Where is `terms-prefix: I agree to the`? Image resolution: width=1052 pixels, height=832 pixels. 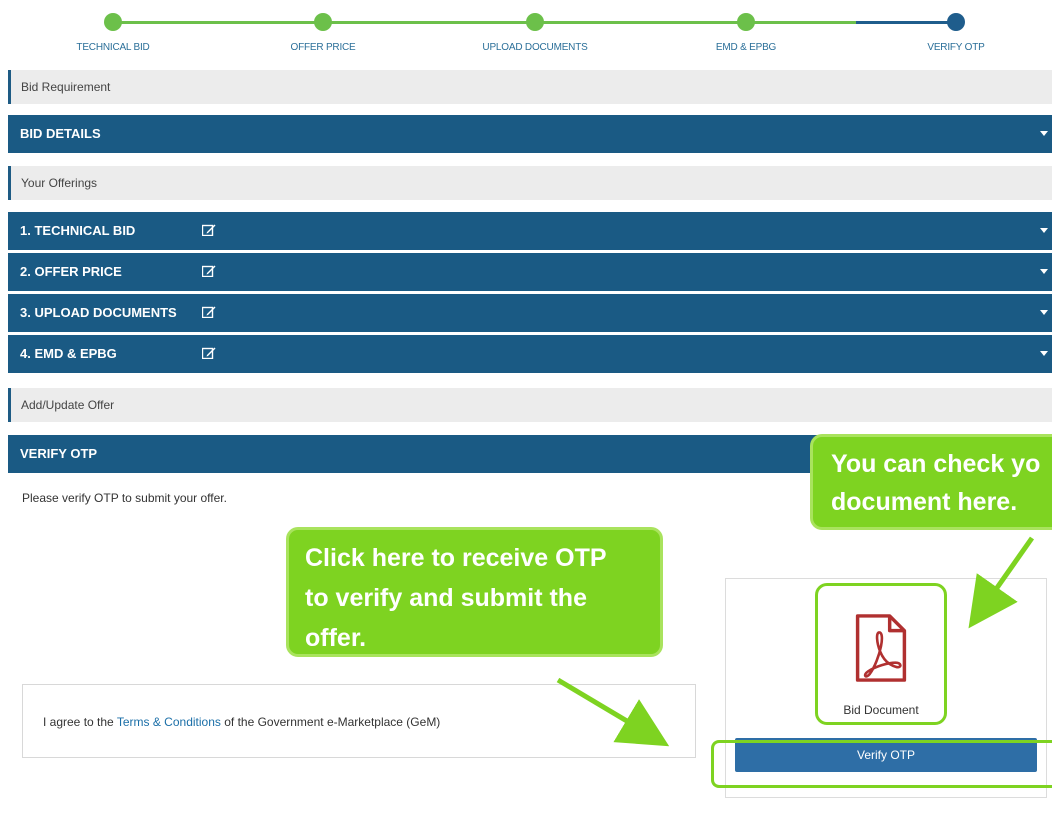 terms-prefix: I agree to the is located at coordinates (80, 722).